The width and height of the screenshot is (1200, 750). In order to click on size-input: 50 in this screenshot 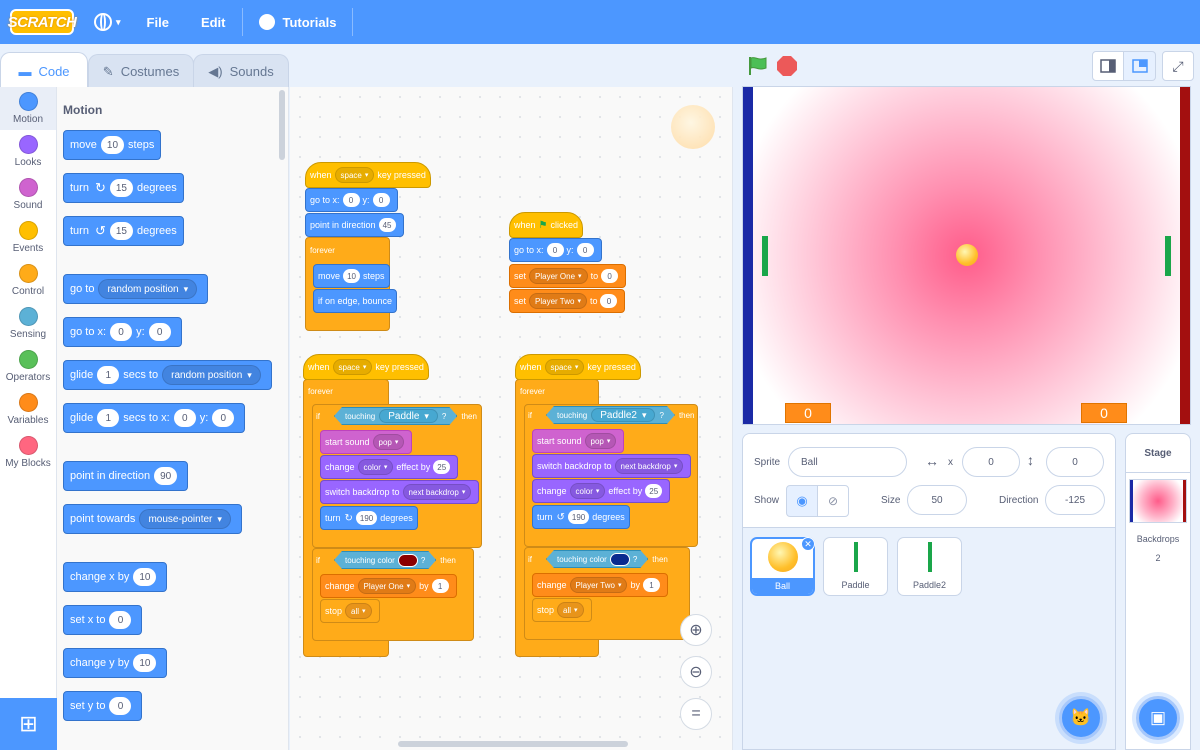, I will do `click(937, 500)`.